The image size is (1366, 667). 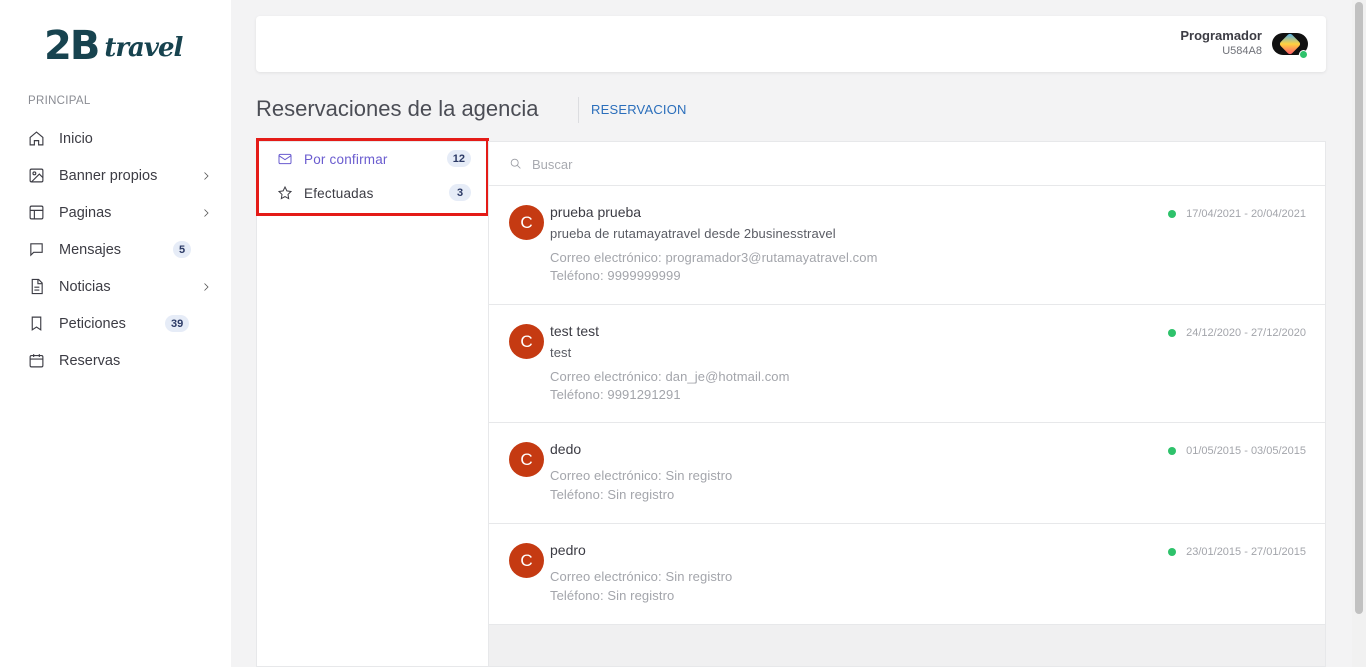 I want to click on sidebar-item-inicio: Inicio, so click(x=115, y=138).